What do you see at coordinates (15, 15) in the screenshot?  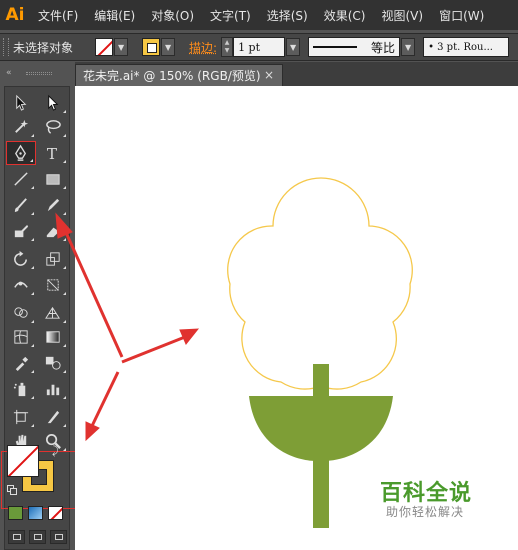 I see `app-logo: Ai` at bounding box center [15, 15].